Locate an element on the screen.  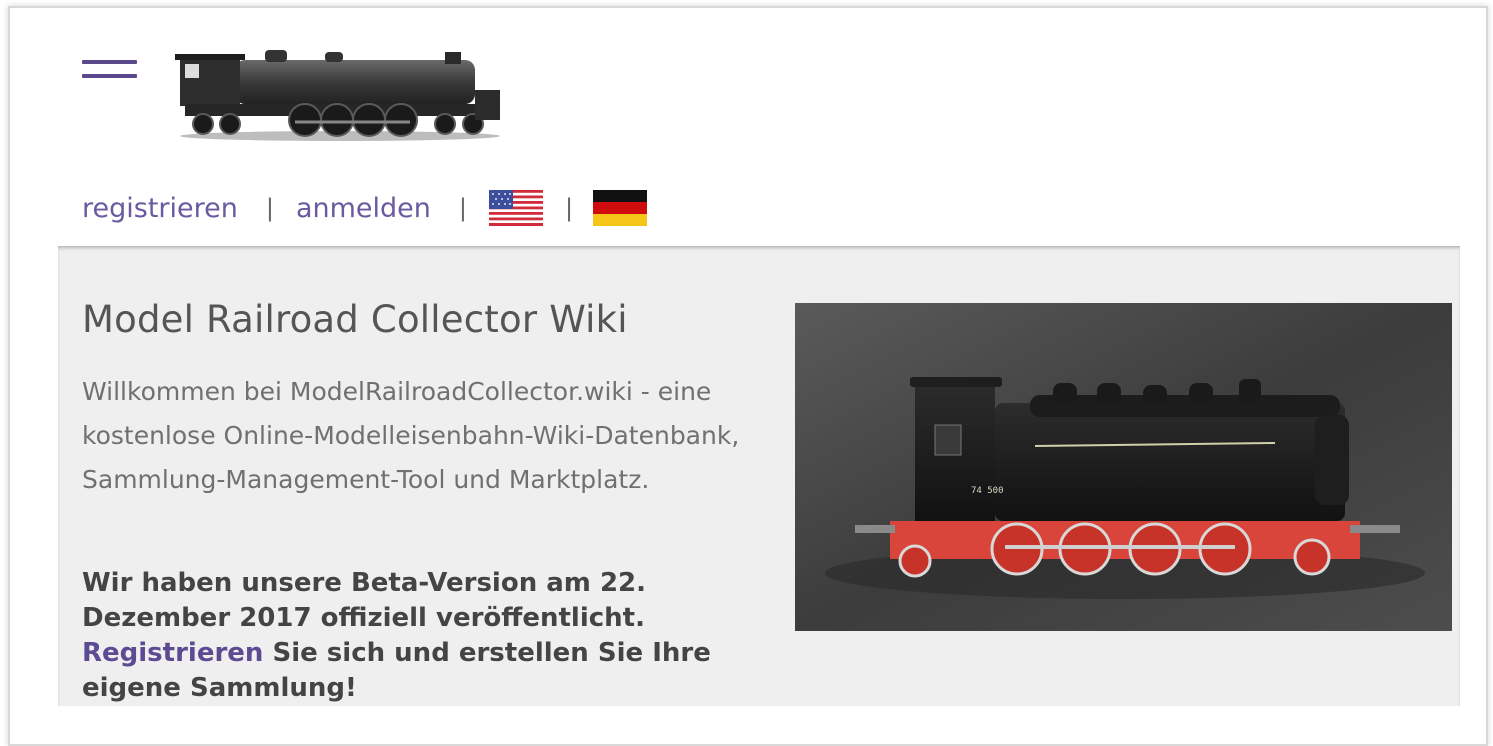
register-cta-link: Registrieren is located at coordinates (172, 653).